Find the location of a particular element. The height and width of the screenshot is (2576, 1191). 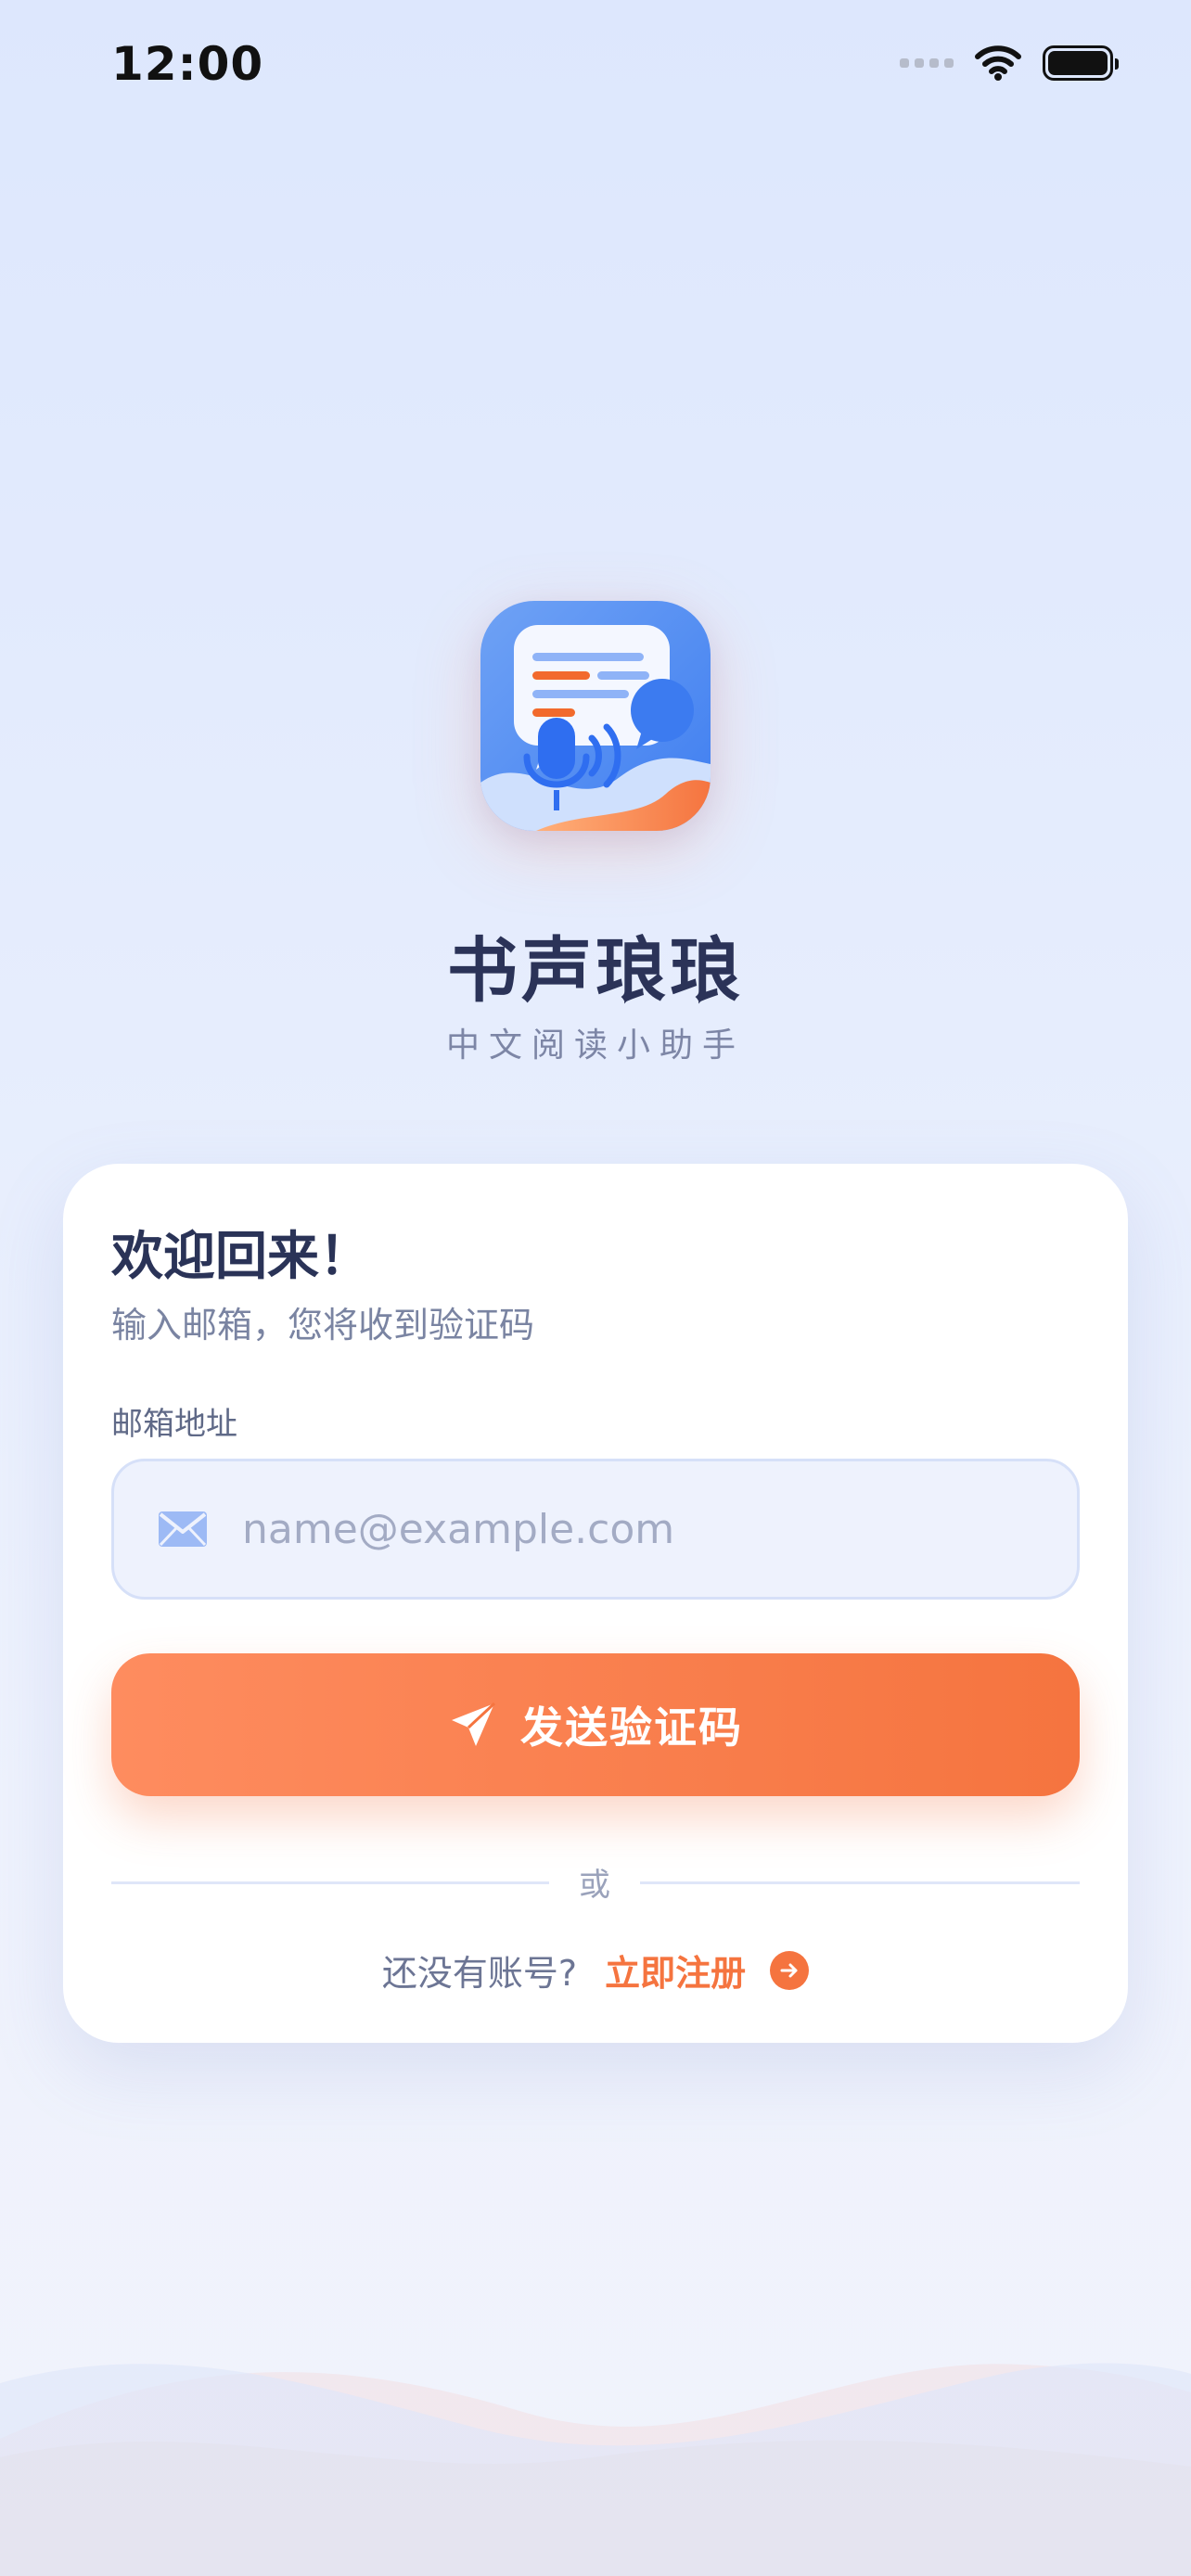

status-bar: 12:00 is located at coordinates (595, 69).